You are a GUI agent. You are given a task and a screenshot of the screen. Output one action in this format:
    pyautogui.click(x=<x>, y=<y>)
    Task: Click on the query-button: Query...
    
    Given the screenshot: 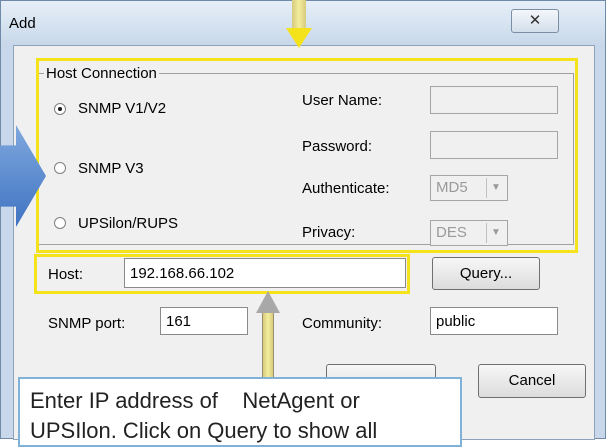 What is the action you would take?
    pyautogui.click(x=486, y=273)
    